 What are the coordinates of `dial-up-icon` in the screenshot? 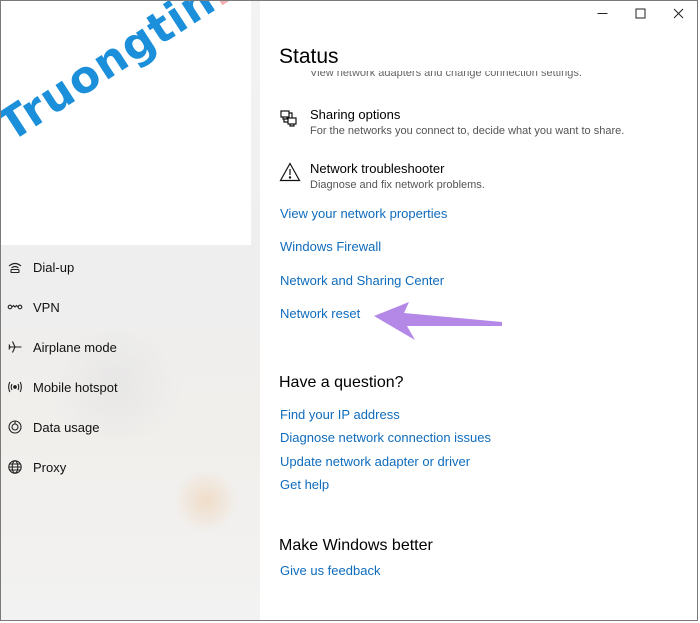 It's located at (15, 267).